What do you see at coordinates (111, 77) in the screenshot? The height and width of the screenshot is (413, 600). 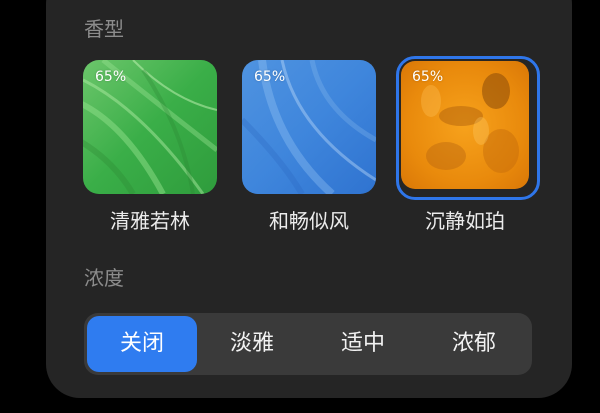 I see `forest-percent-label: 65%` at bounding box center [111, 77].